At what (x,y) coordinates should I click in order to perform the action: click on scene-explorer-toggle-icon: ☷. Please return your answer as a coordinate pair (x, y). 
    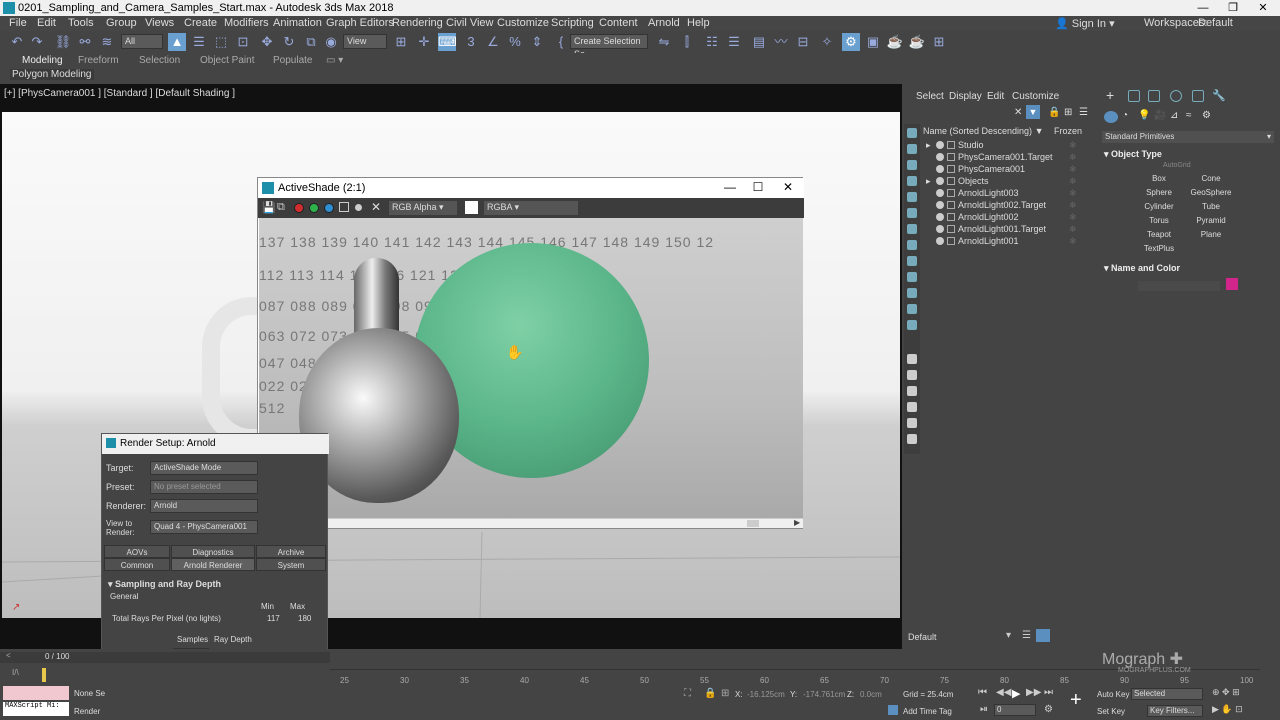
    Looking at the image, I should click on (712, 42).